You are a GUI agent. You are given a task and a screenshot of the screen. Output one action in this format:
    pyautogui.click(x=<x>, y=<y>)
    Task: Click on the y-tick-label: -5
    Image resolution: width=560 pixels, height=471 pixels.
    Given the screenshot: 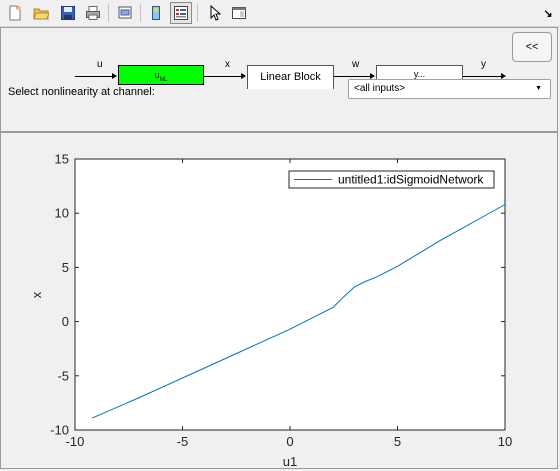 What is the action you would take?
    pyautogui.click(x=63, y=375)
    